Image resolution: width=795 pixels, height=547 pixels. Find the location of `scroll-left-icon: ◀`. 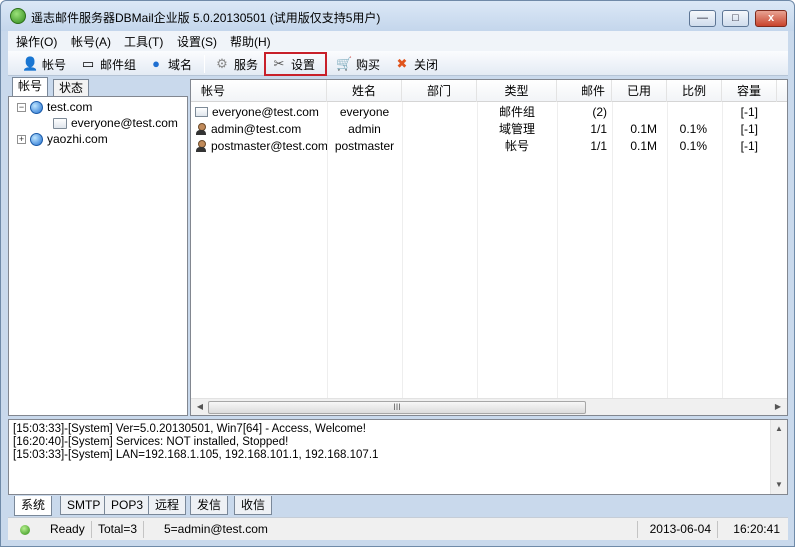

scroll-left-icon: ◀ is located at coordinates (200, 407).